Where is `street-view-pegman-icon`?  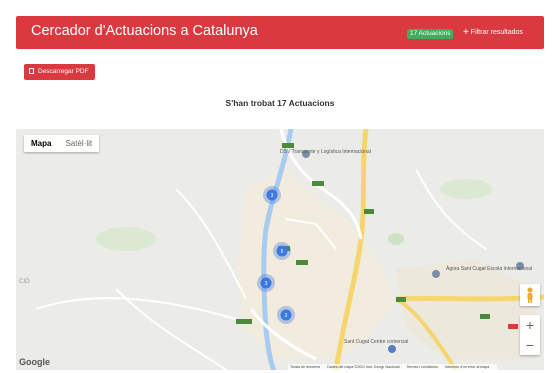 street-view-pegman-icon is located at coordinates (530, 295).